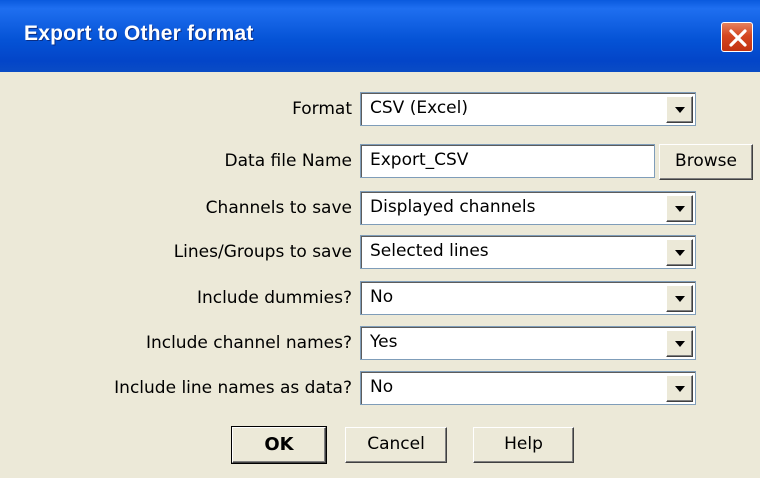 The image size is (760, 478). I want to click on channel-names-label: Include channel names?, so click(248, 343).